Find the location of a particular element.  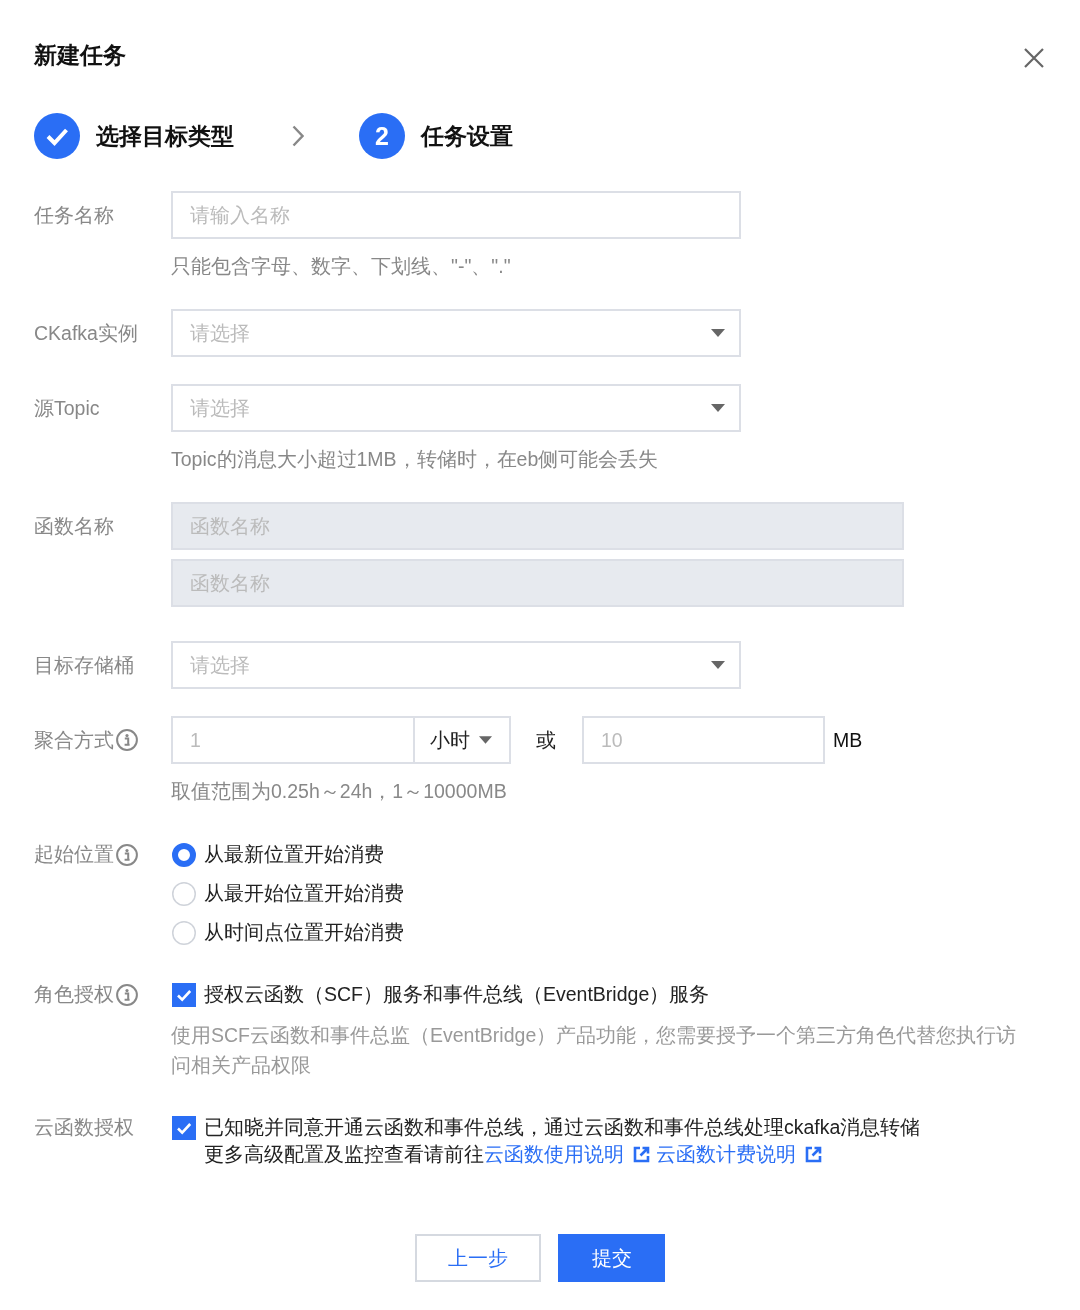

doc-link: 云函数使用说明 is located at coordinates (567, 1154).